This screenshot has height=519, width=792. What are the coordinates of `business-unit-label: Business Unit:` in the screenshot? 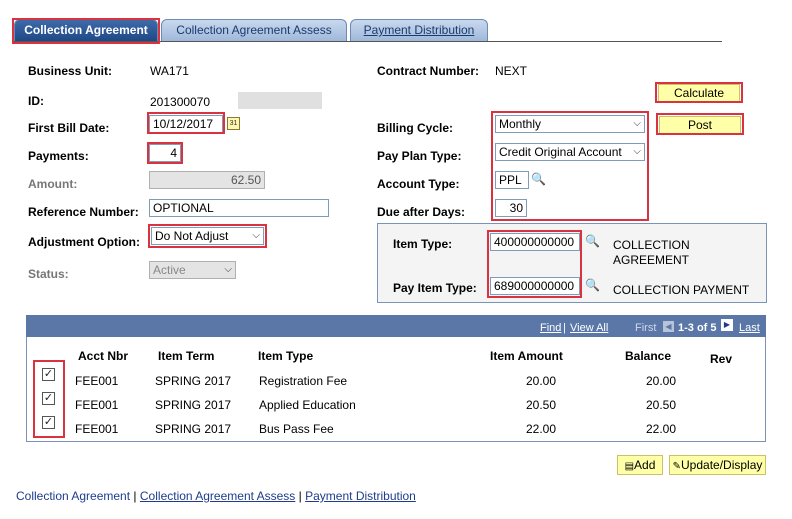 It's located at (70, 71).